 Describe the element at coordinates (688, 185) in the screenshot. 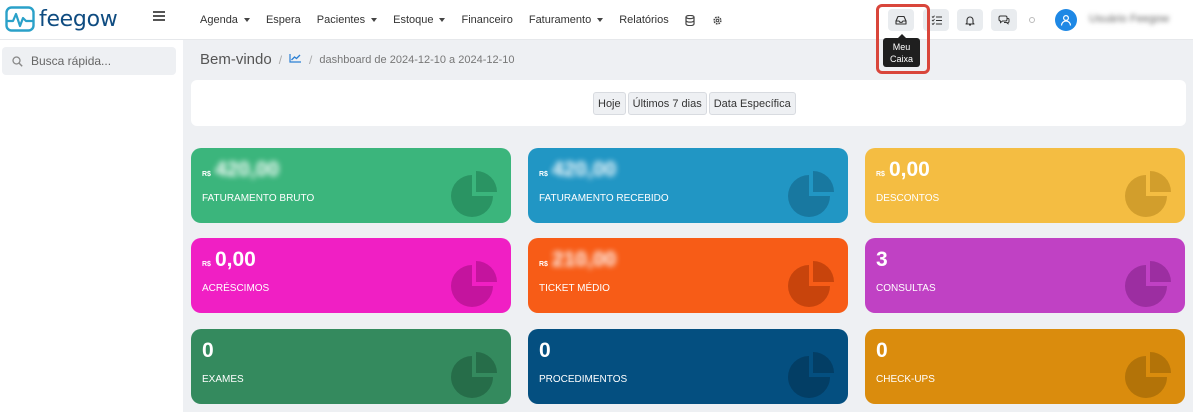

I see `stat-card-faturamento-recebido: R$ 420,00 Faturamento Recebido` at that location.